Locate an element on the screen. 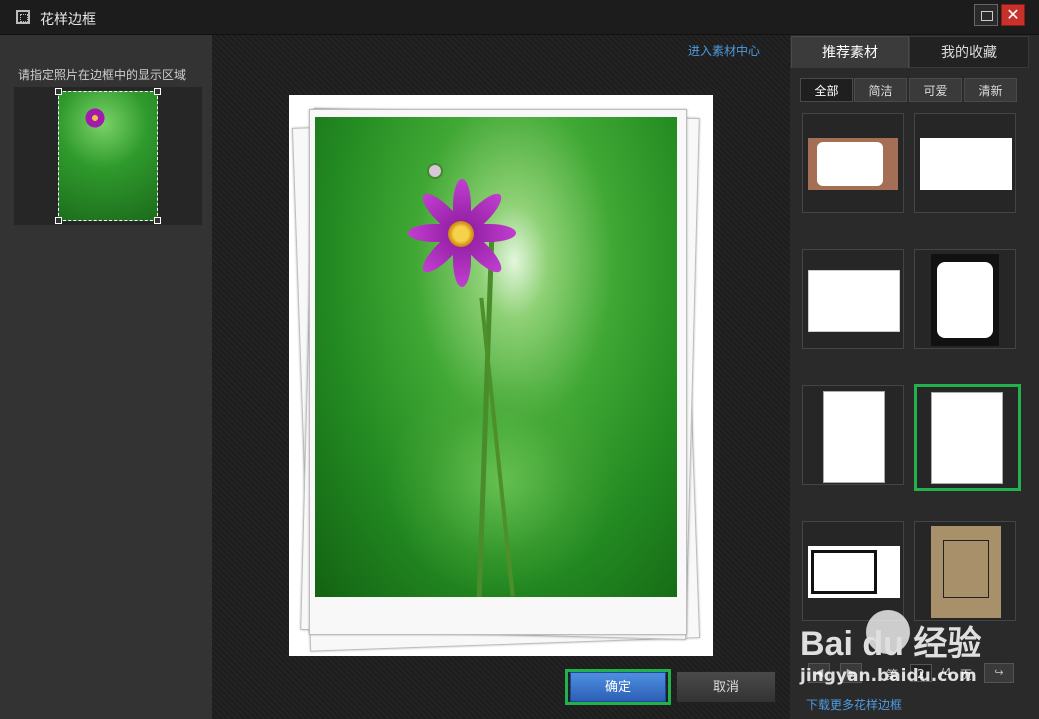 This screenshot has height=719, width=1039. frame-tile-selected is located at coordinates (967, 437).